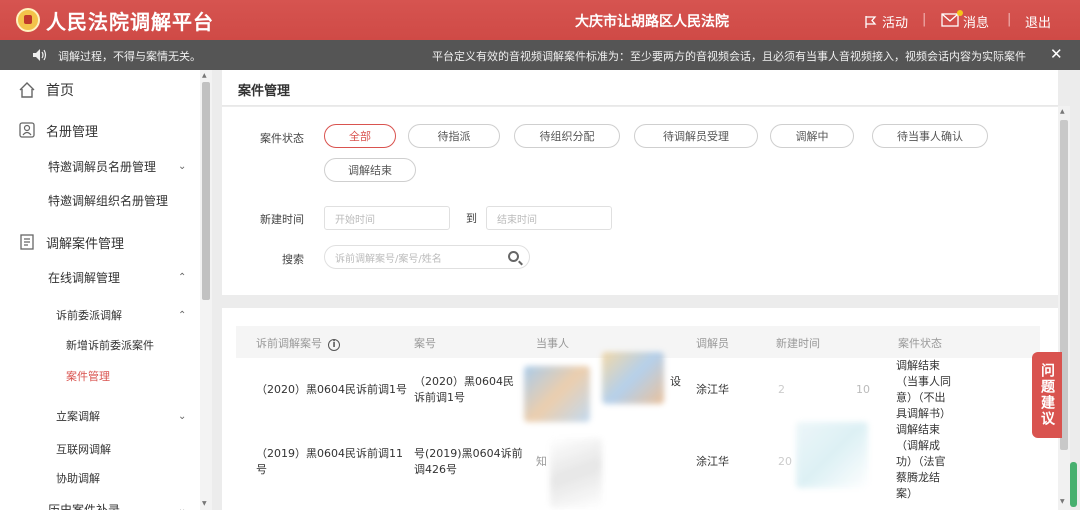 The width and height of the screenshot is (1080, 510). Describe the element at coordinates (871, 21) in the screenshot. I see `flag-icon` at that location.